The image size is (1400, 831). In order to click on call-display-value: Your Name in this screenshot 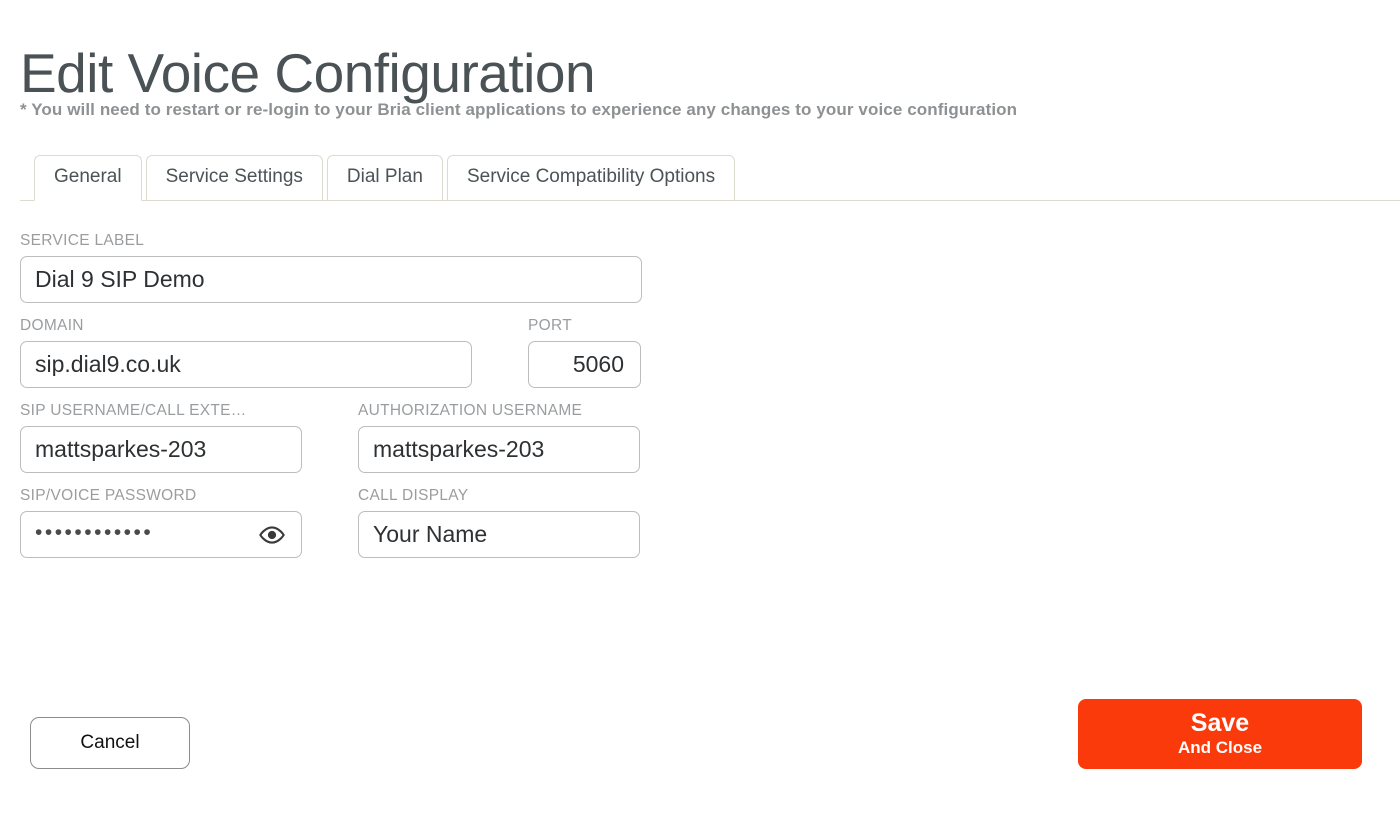, I will do `click(430, 534)`.